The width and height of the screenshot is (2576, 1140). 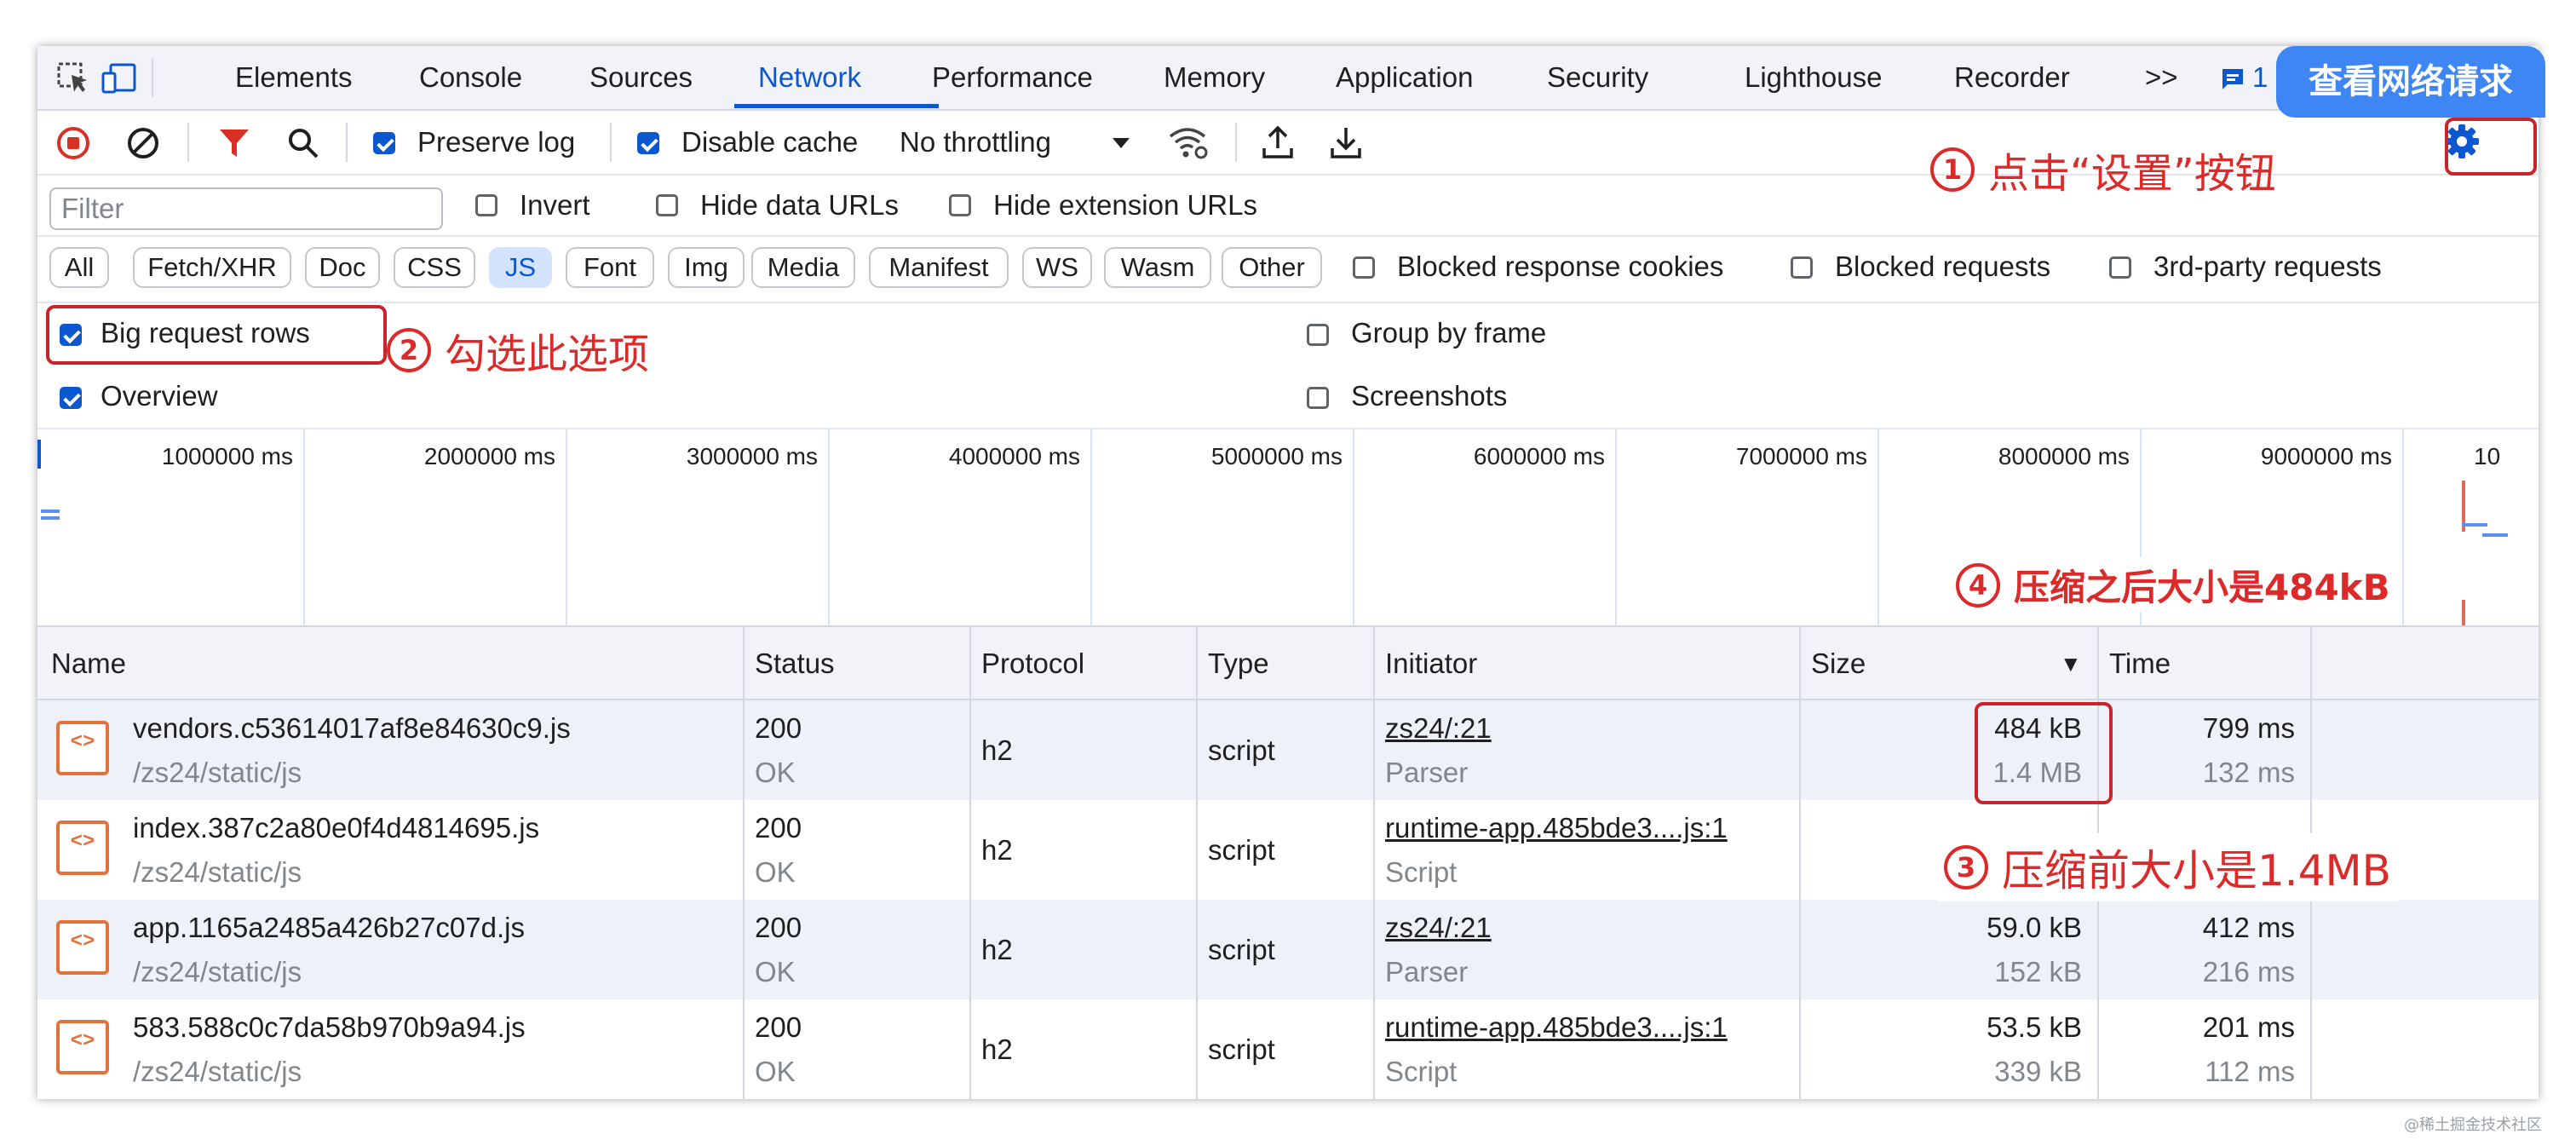 I want to click on annotation-step3: 3 压缩前大小是1.4MB, so click(x=2167, y=867).